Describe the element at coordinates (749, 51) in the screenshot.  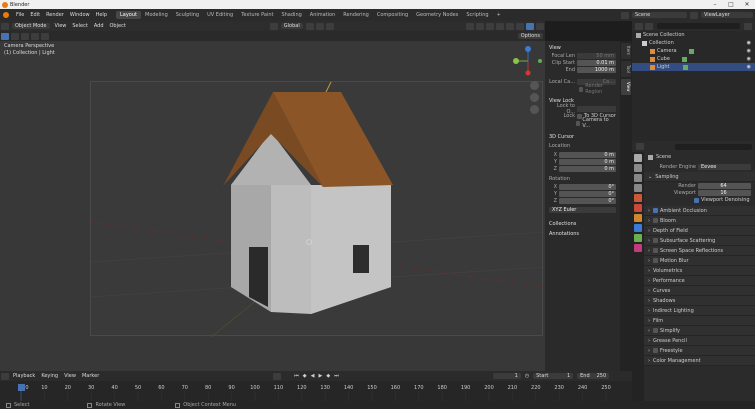
I see `camera-visibility-icon: ◉` at that location.